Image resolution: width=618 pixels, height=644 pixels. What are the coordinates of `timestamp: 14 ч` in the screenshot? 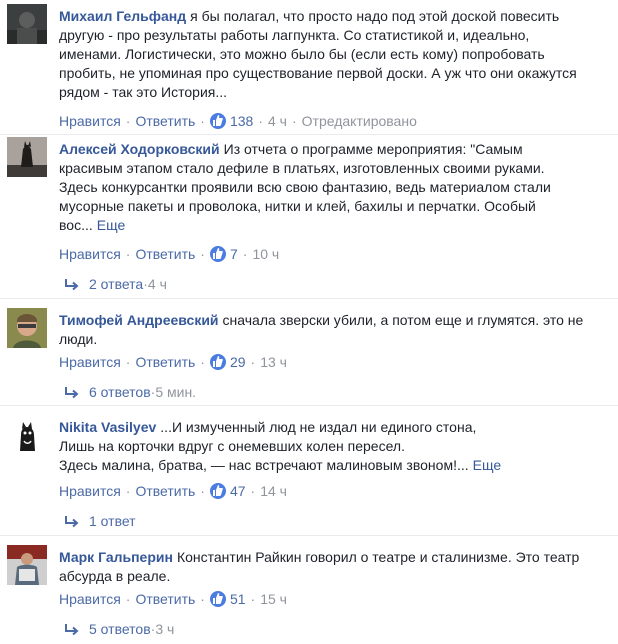 It's located at (273, 491).